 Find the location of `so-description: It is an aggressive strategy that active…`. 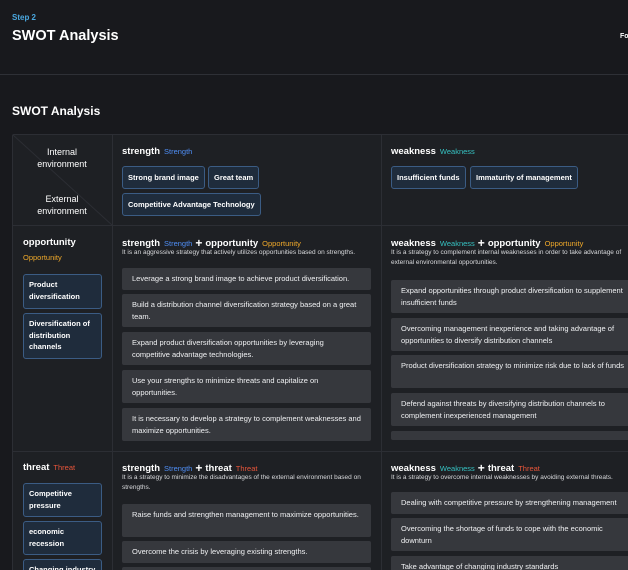

so-description: It is an aggressive strategy that active… is located at coordinates (239, 252).